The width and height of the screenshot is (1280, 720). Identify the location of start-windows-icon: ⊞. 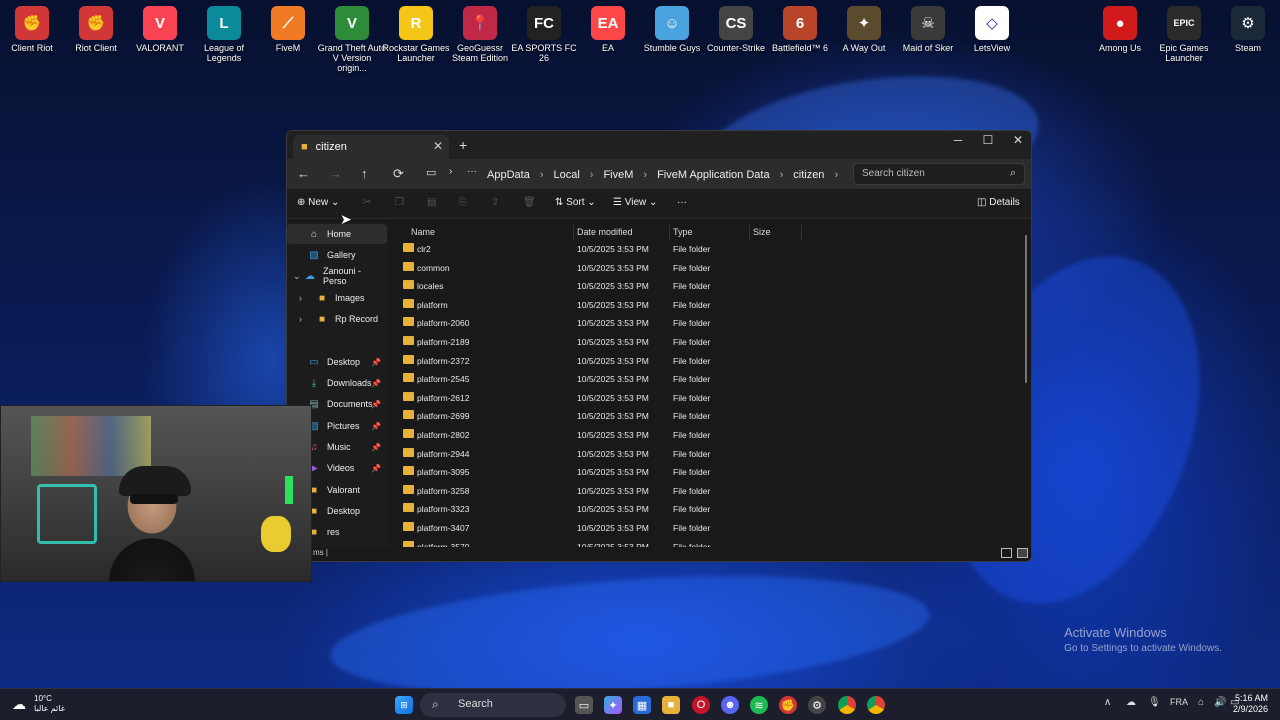
(404, 705).